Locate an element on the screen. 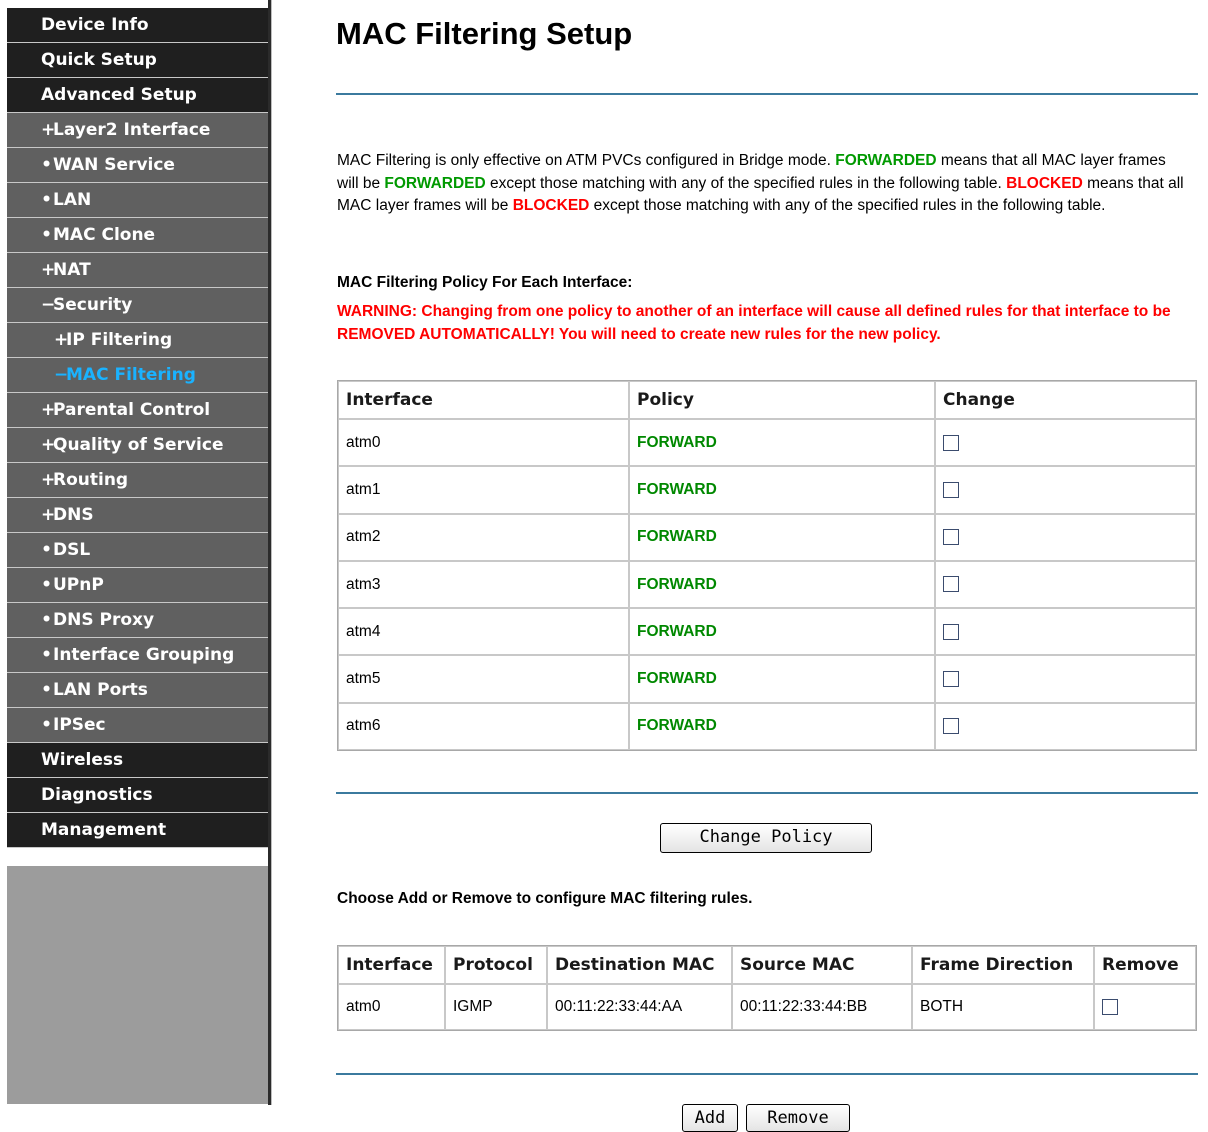  table-row: atm0 FORWARD is located at coordinates (767, 443).